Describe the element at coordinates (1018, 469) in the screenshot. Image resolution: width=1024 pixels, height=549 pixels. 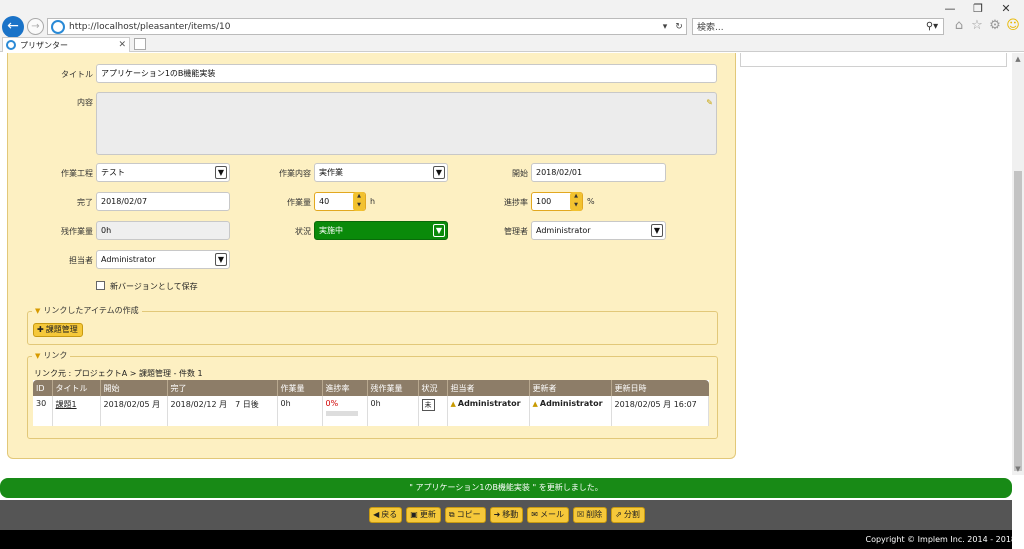
I see `scroll-down-icon: ▼` at that location.